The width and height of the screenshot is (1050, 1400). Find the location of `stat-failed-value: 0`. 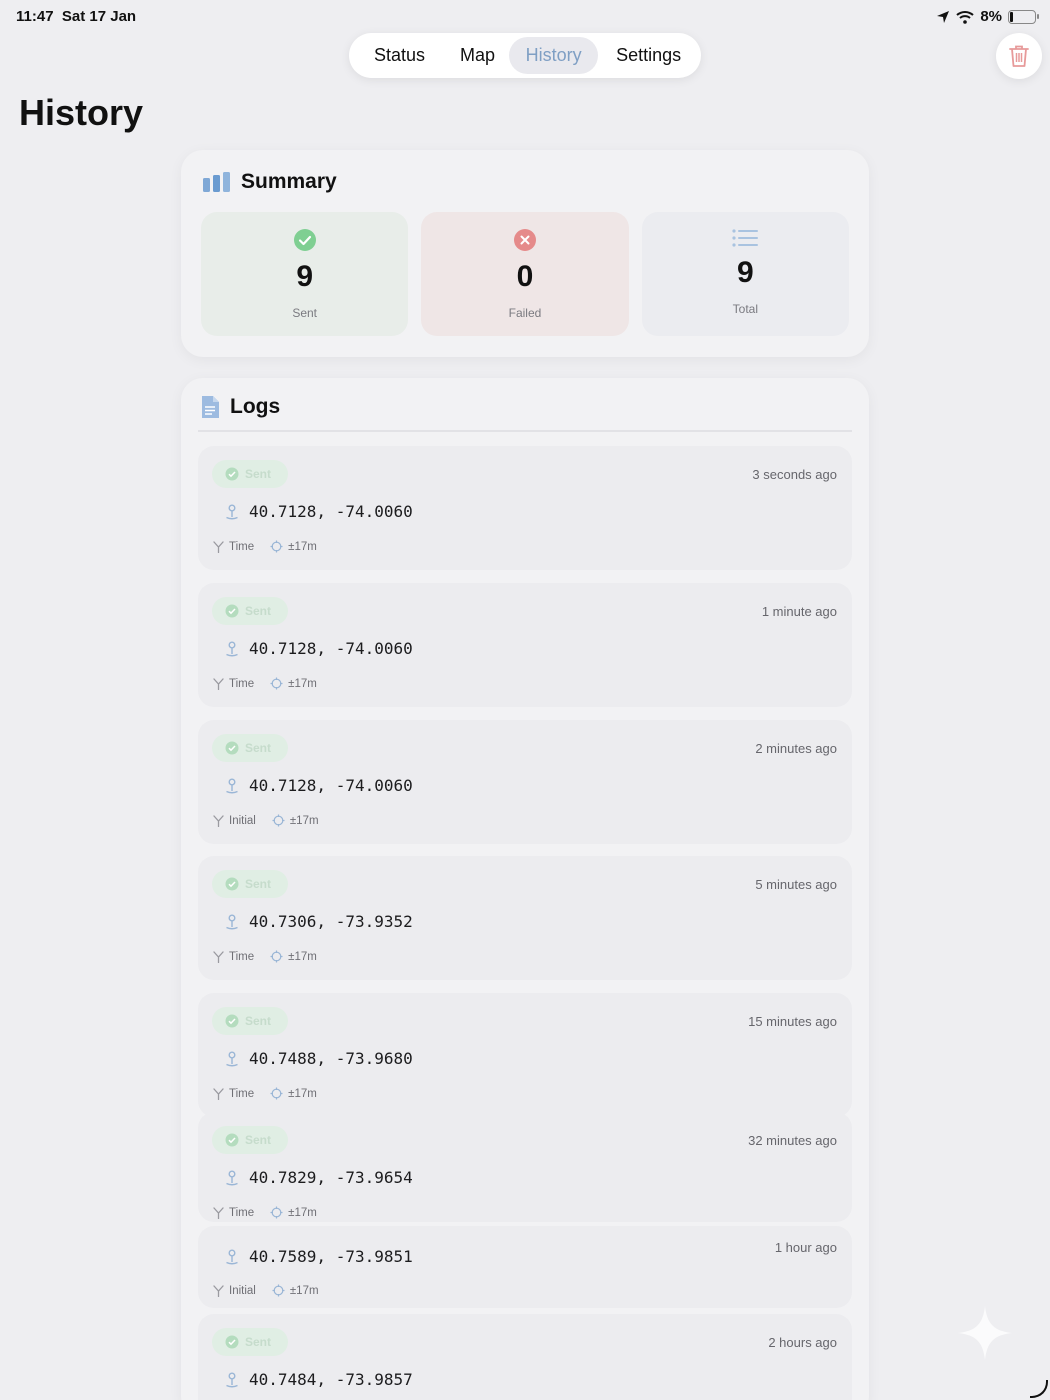

stat-failed-value: 0 is located at coordinates (525, 276).